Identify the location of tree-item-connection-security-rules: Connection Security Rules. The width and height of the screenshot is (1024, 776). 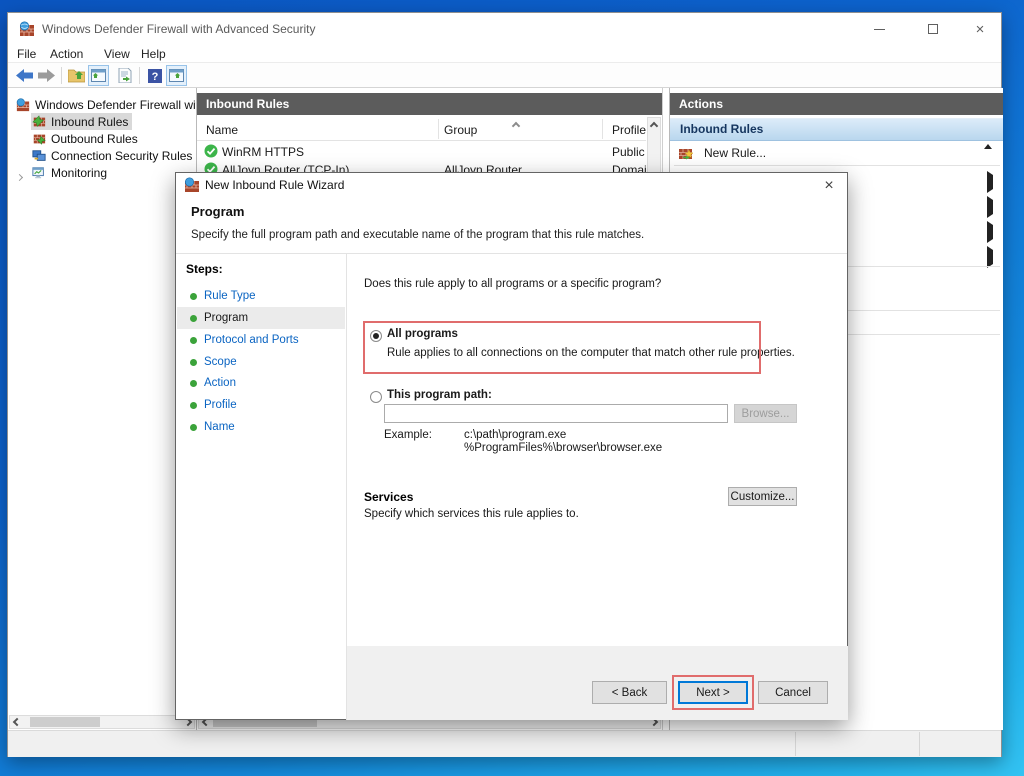
(102, 155).